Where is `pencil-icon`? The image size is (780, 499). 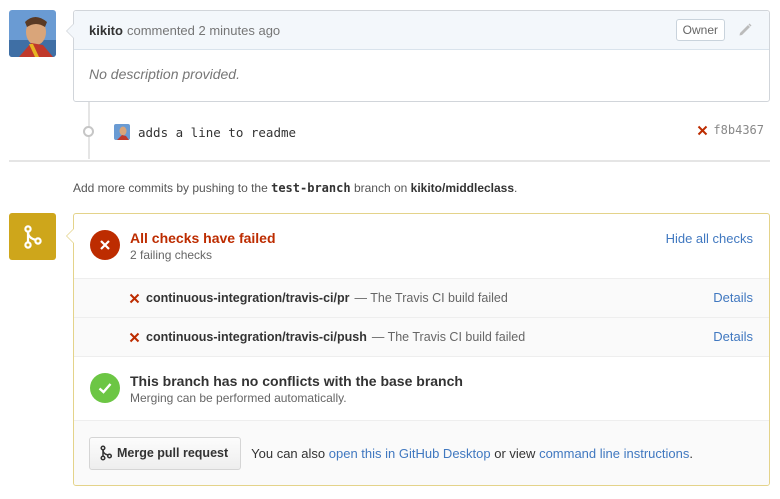 pencil-icon is located at coordinates (745, 30).